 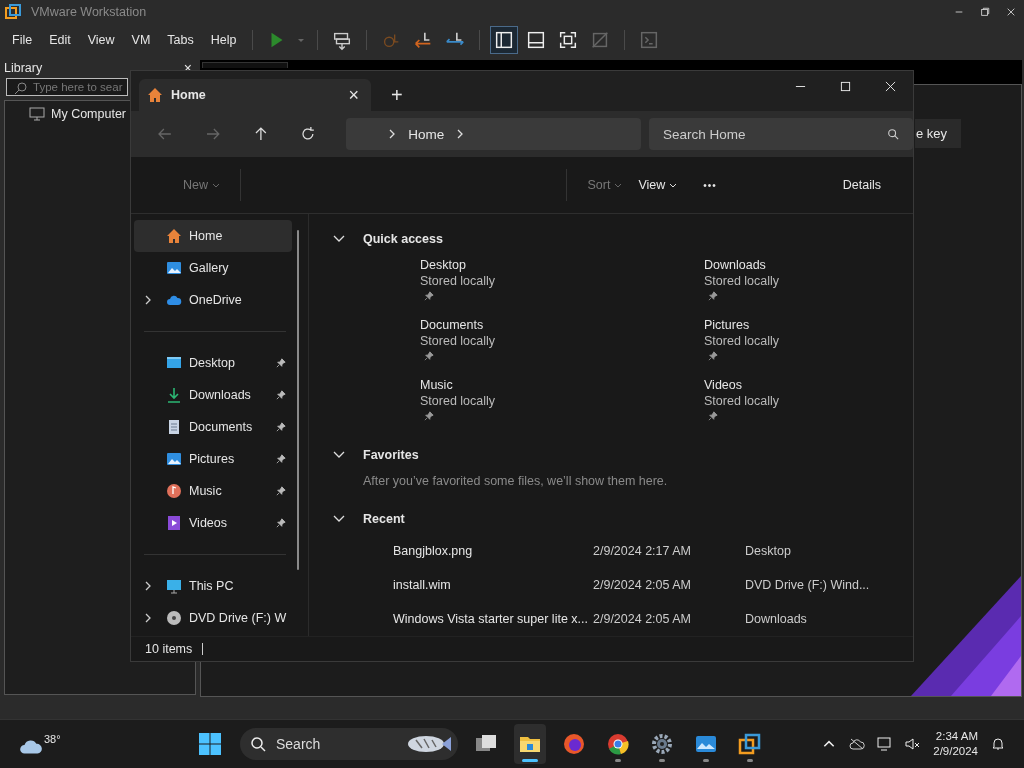 What do you see at coordinates (213, 586) in the screenshot?
I see `nav-item: This PC` at bounding box center [213, 586].